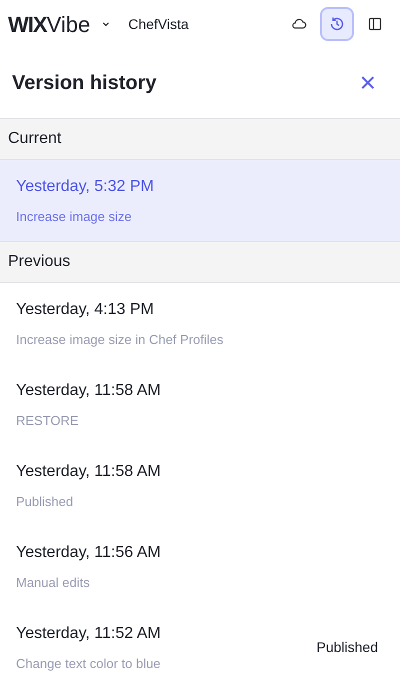 The height and width of the screenshot is (679, 400). Describe the element at coordinates (200, 200) in the screenshot. I see `version-item: Yesterday, 5:32 PM Increase image size` at that location.